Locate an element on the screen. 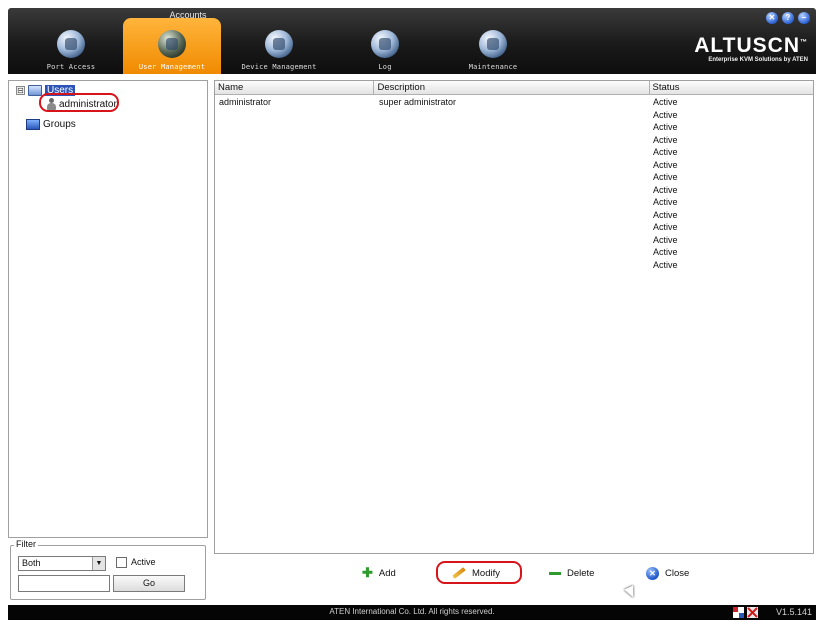  collapse-icon: ⊟ is located at coordinates (20, 90).